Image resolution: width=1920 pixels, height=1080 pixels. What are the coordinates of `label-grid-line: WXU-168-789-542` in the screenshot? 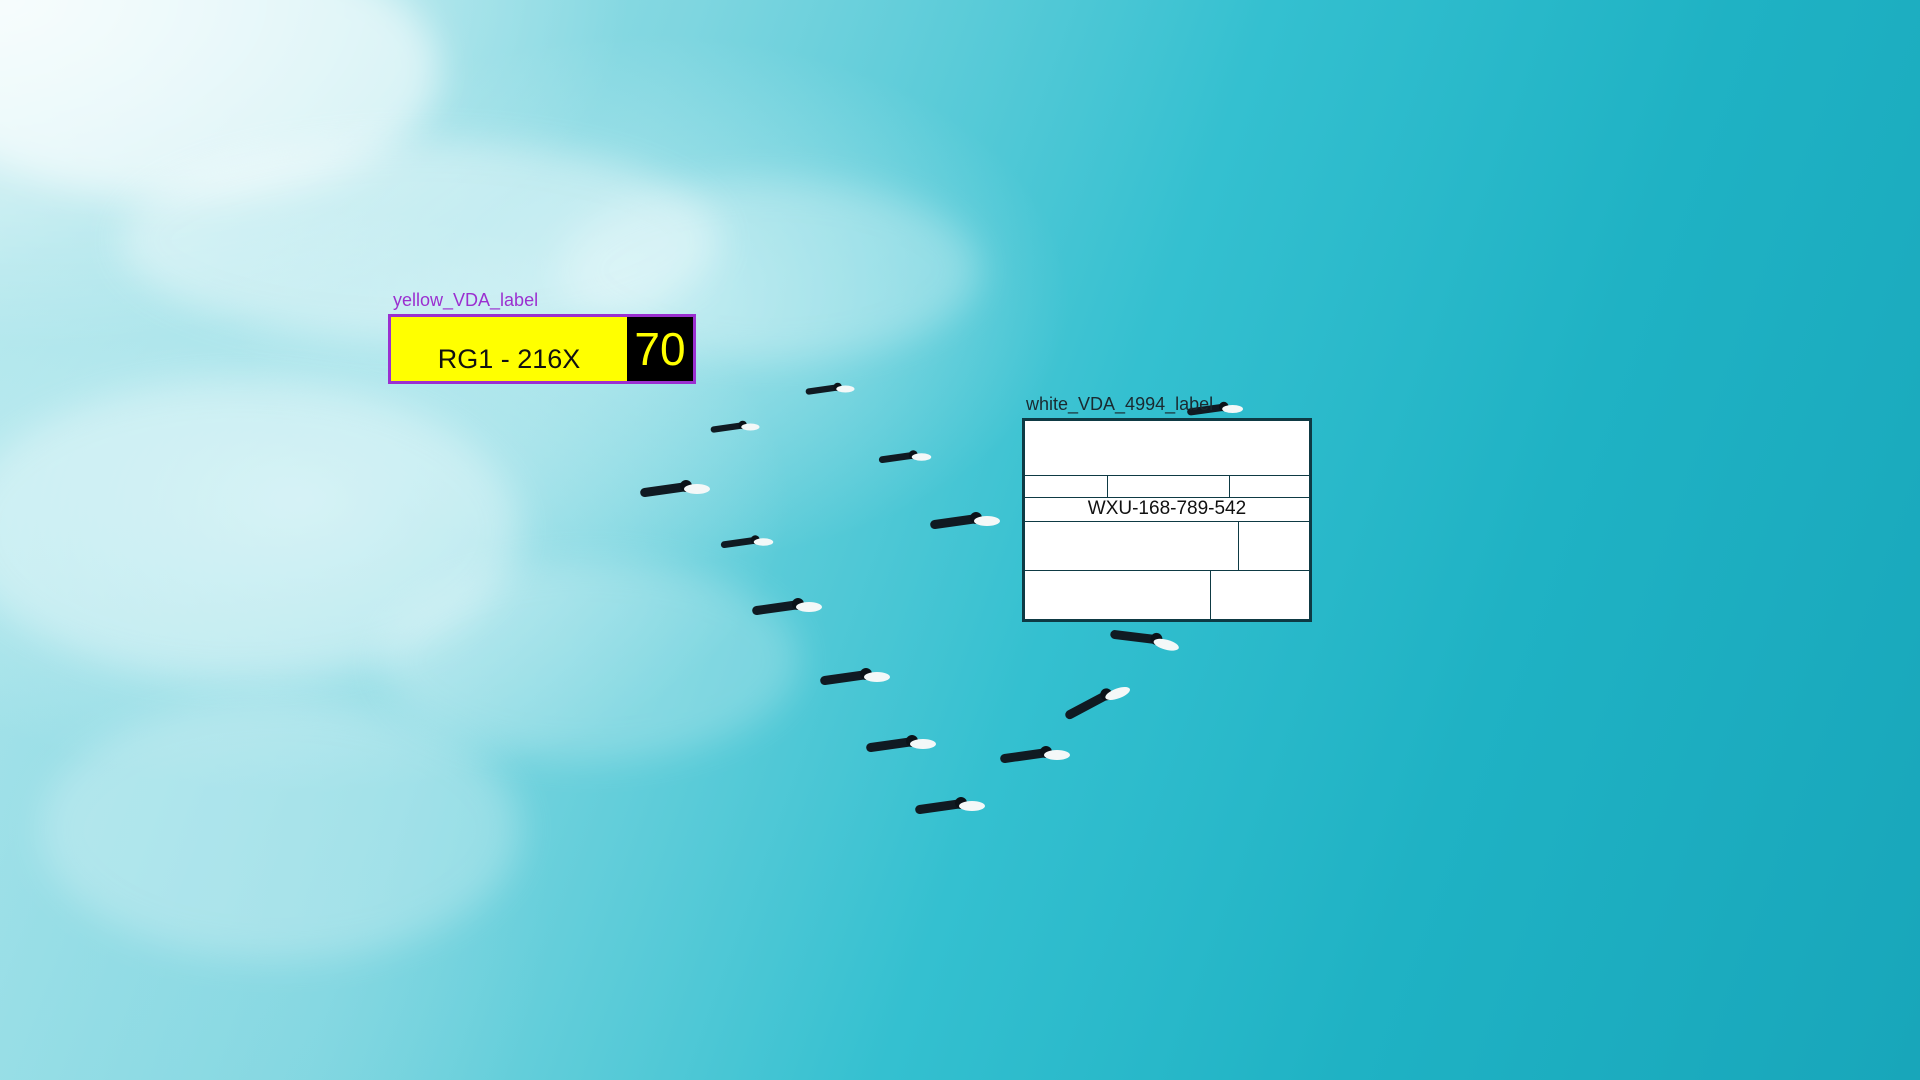 It's located at (1167, 509).